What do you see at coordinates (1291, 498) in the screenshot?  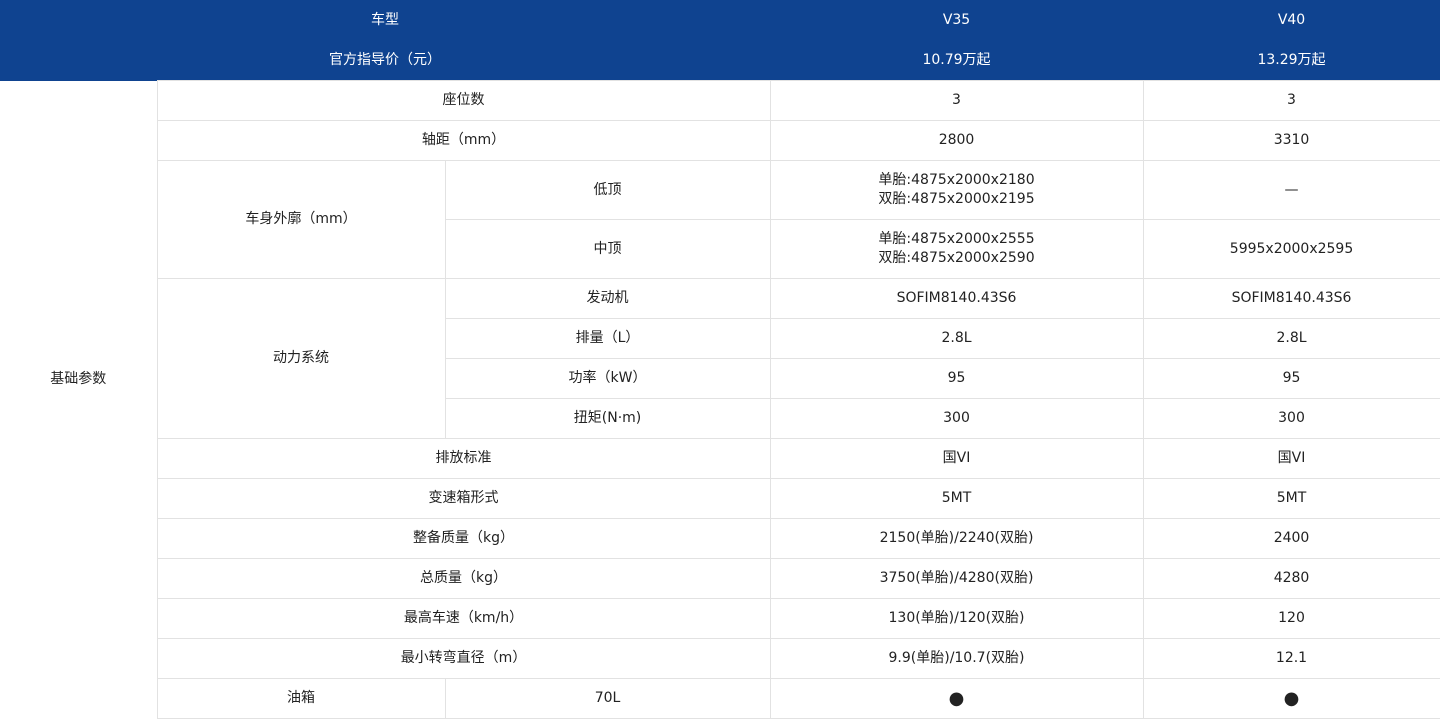 I see `cell-v40: 5MT` at bounding box center [1291, 498].